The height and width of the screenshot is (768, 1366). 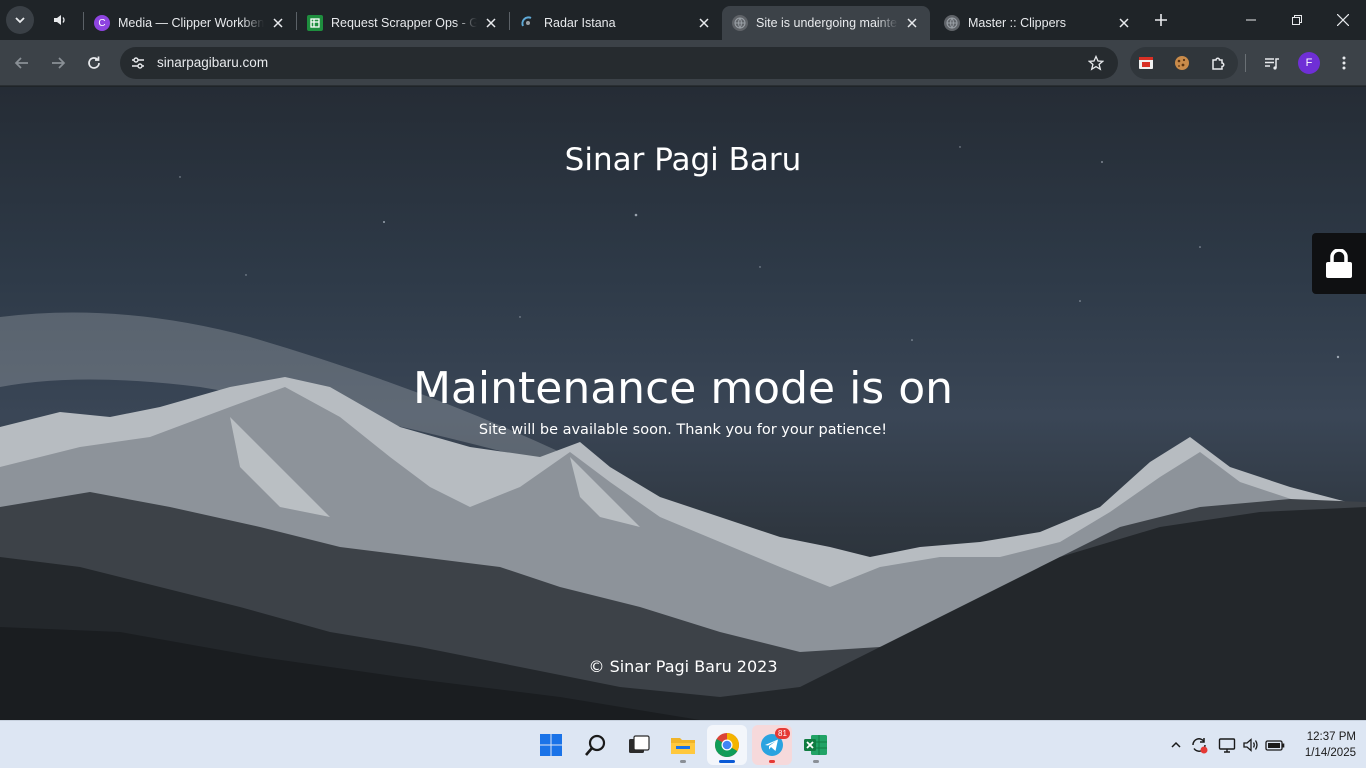 I want to click on show-hidden-icons-button, so click(x=1176, y=745).